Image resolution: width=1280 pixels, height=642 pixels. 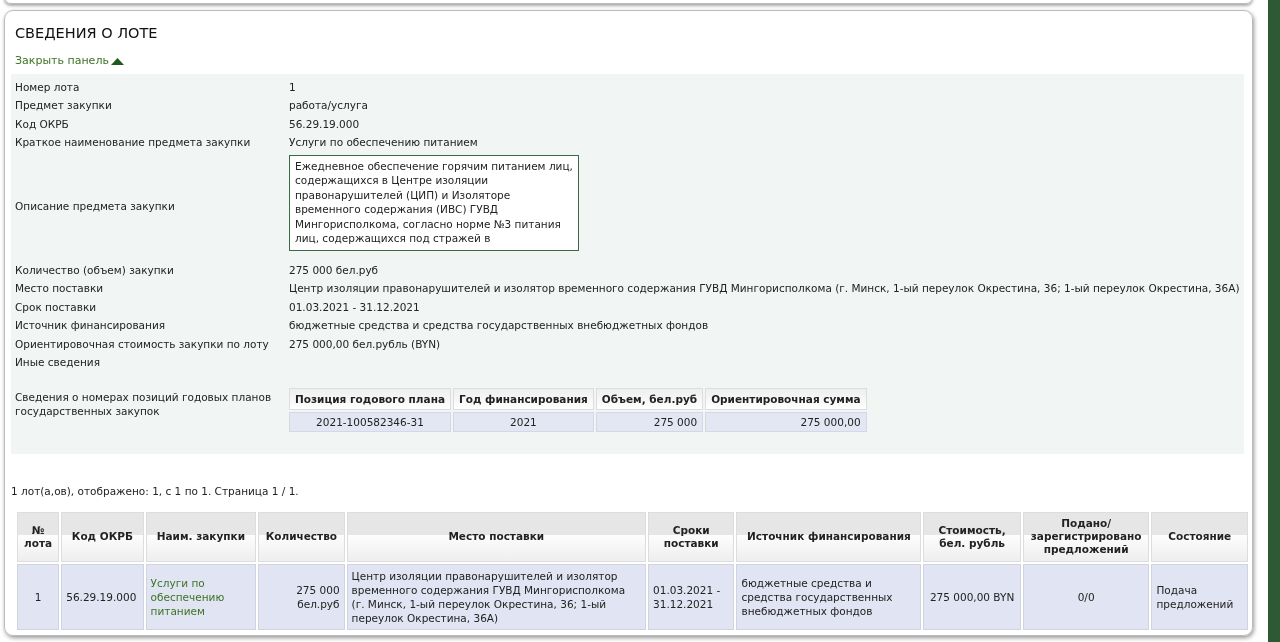 I want to click on field-label: Срок поставки, so click(x=56, y=307).